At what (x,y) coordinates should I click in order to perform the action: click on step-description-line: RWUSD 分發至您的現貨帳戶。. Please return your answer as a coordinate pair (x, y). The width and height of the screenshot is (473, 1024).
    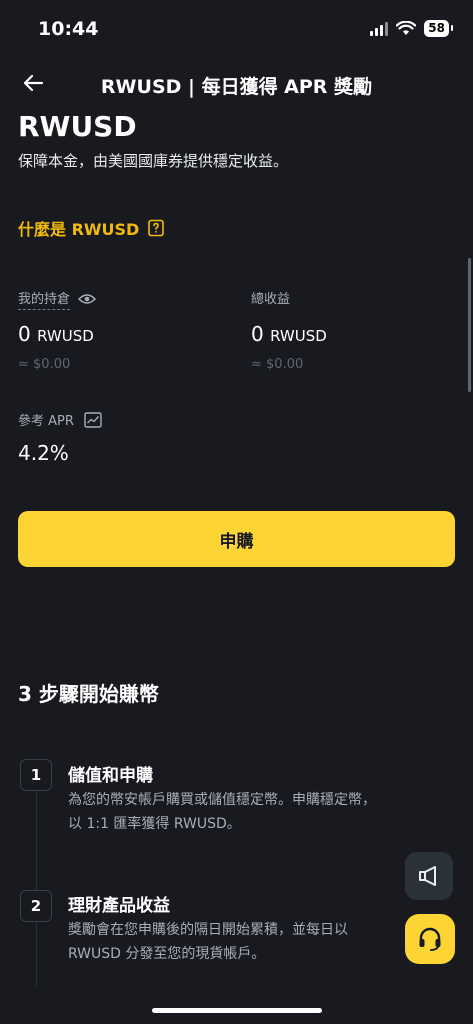
    Looking at the image, I should click on (167, 954).